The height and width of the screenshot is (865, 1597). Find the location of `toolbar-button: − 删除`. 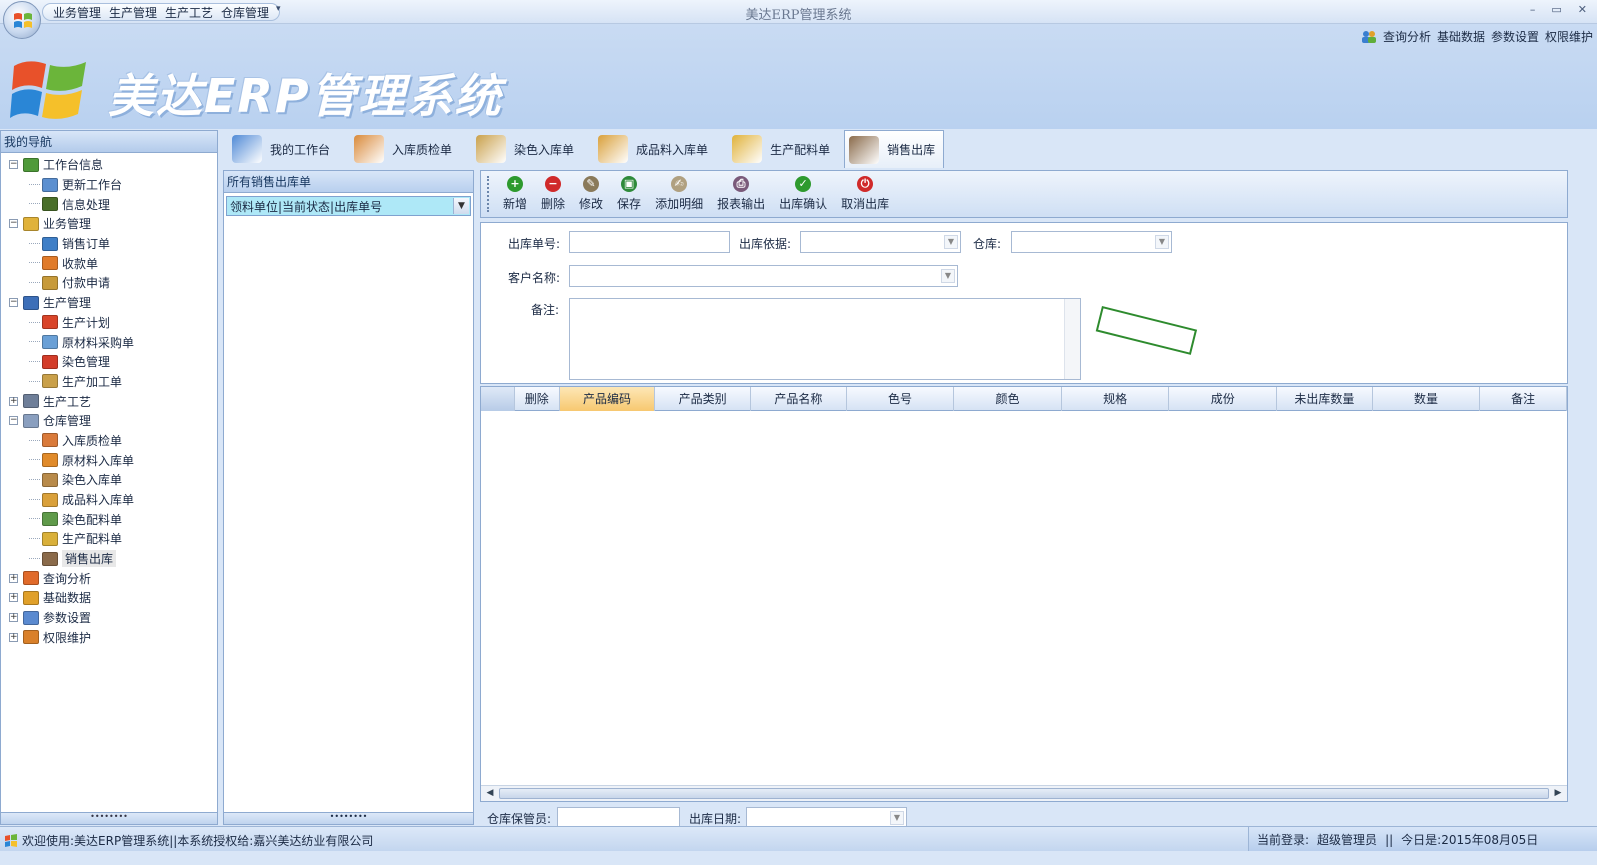

toolbar-button: − 删除 is located at coordinates (553, 194).